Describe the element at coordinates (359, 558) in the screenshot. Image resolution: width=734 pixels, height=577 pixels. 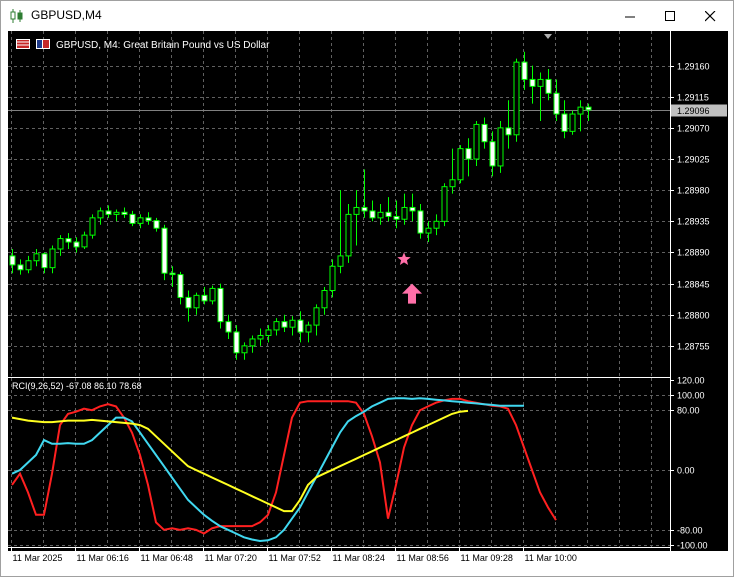
I see `time-tick-label: 11 Mar 08:24` at that location.